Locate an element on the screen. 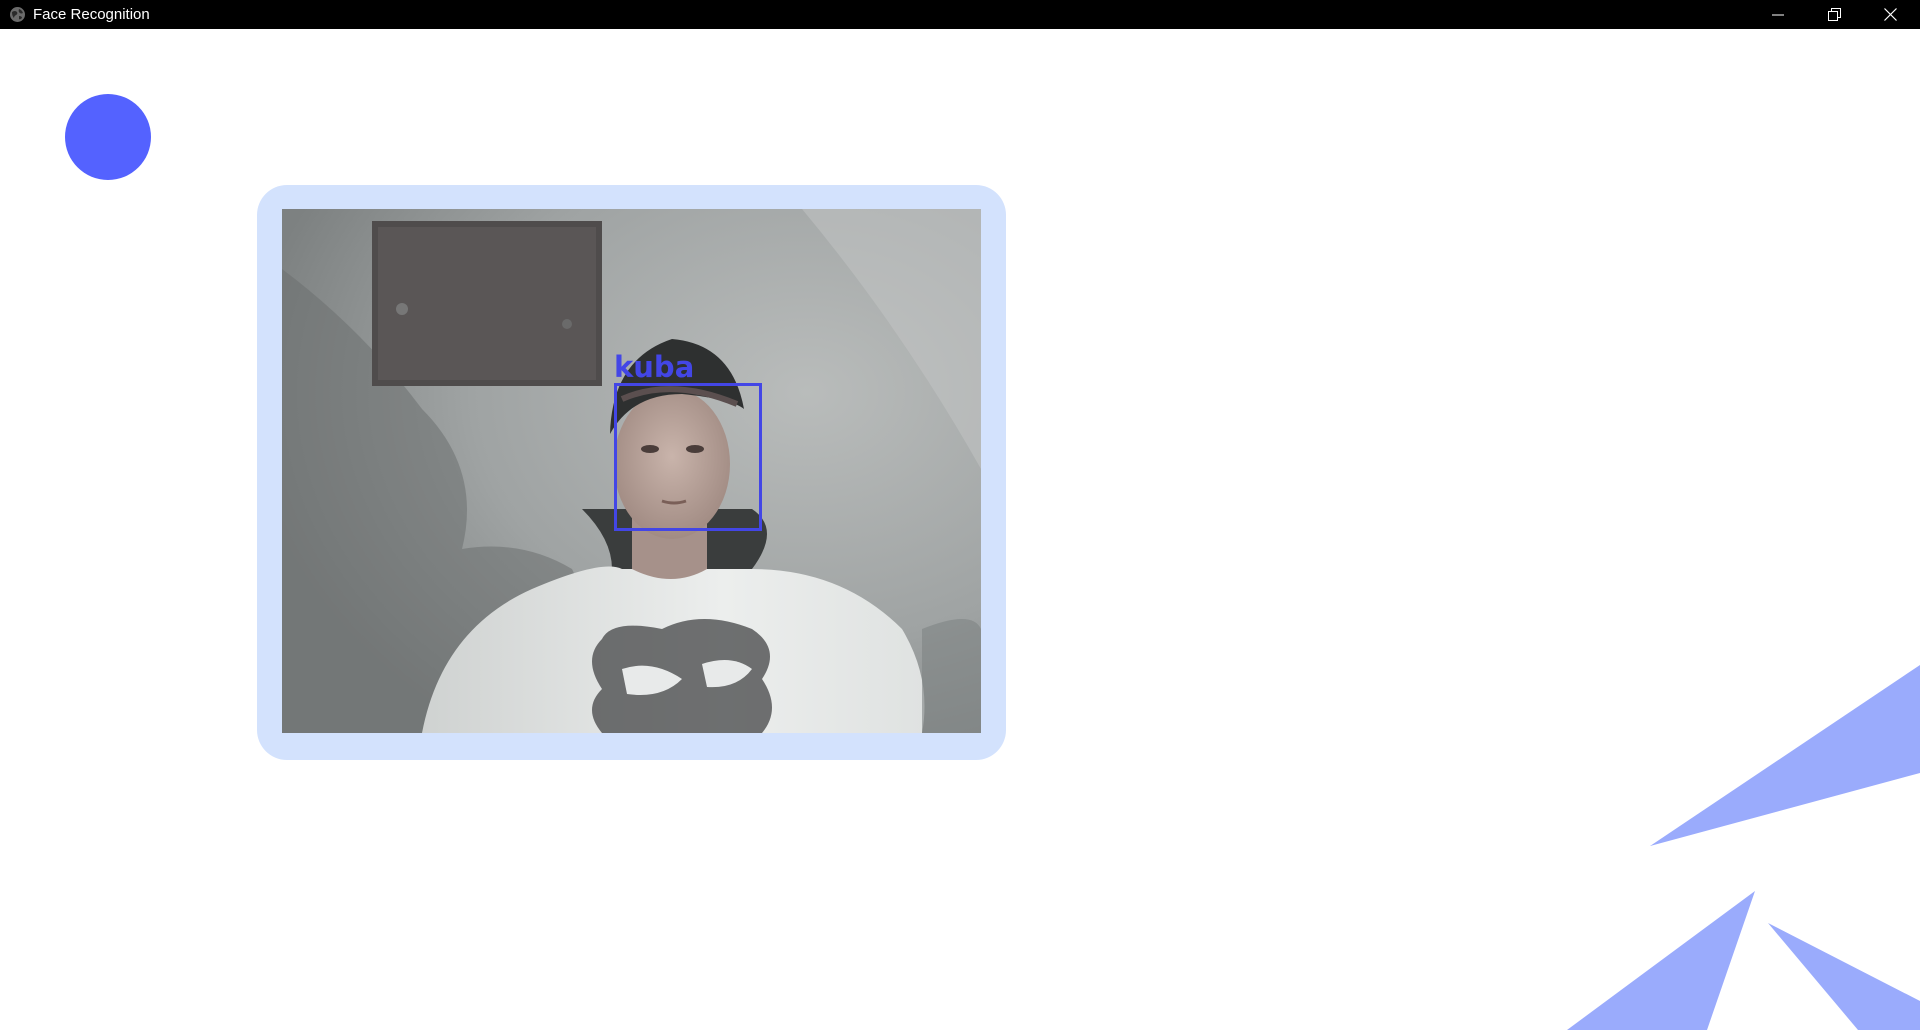 This screenshot has height=1030, width=1920. window-title: Face Recognition is located at coordinates (91, 14).